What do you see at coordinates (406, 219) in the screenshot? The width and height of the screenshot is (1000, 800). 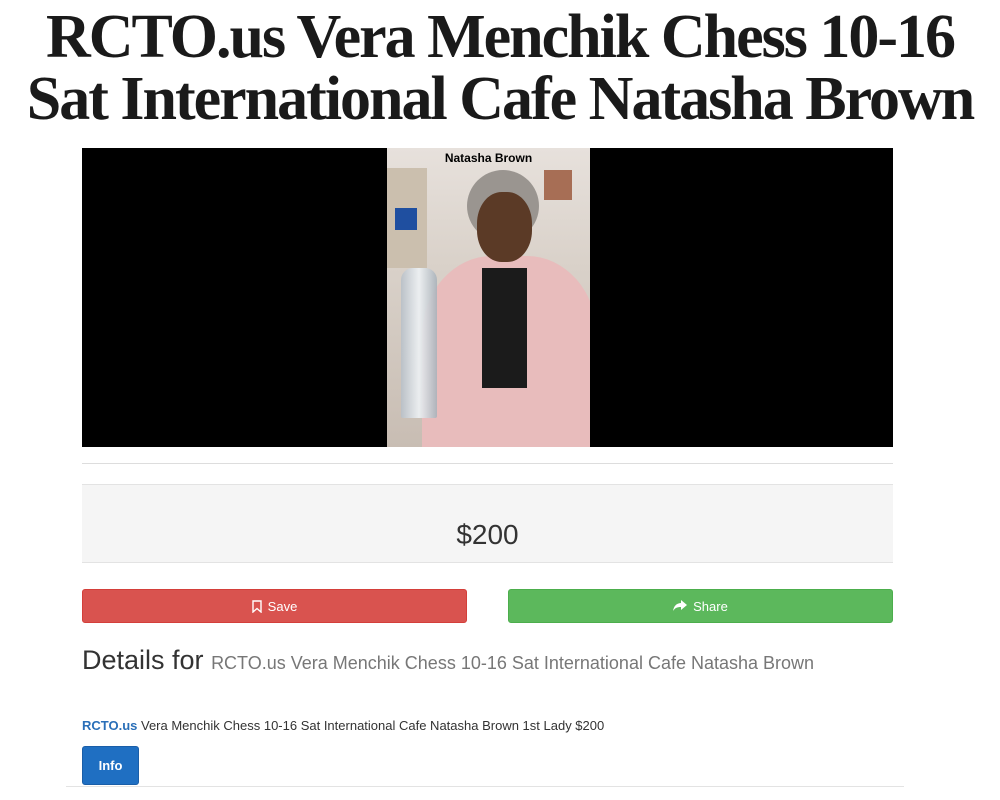 I see `photo-background-sign` at bounding box center [406, 219].